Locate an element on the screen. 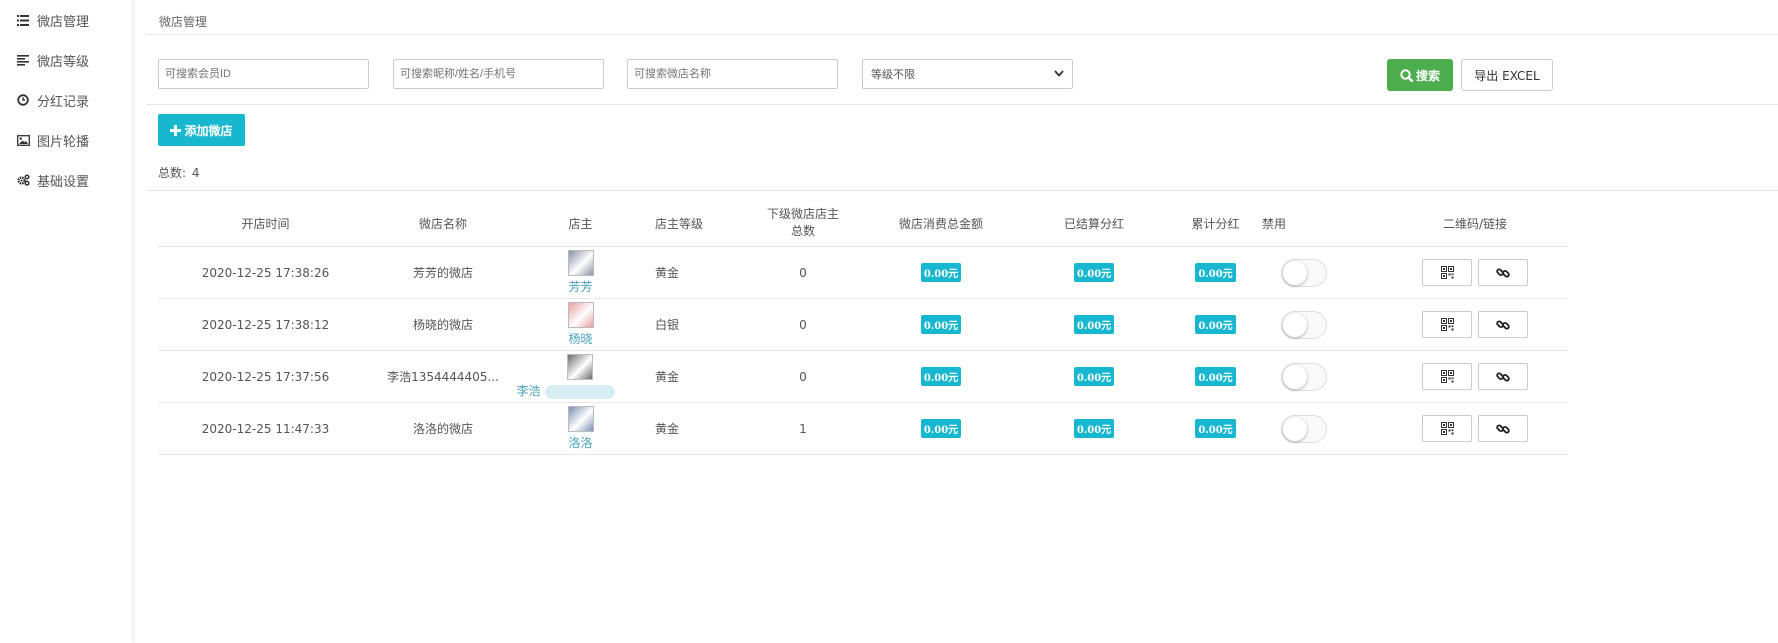 The height and width of the screenshot is (643, 1778). sidebar-item-label: 微店管理 is located at coordinates (63, 22).